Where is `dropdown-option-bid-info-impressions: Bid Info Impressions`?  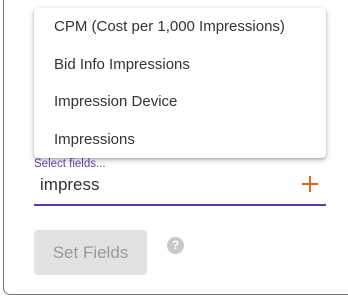 dropdown-option-bid-info-impressions: Bid Info Impressions is located at coordinates (180, 65).